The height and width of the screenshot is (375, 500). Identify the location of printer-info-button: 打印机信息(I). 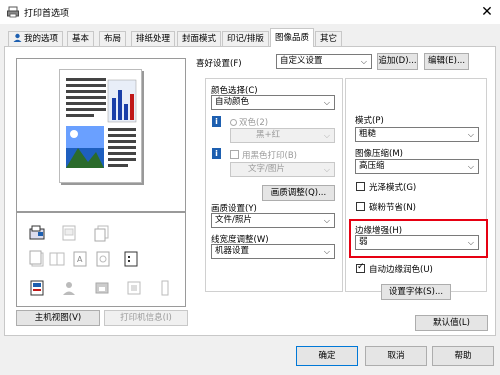
(146, 318).